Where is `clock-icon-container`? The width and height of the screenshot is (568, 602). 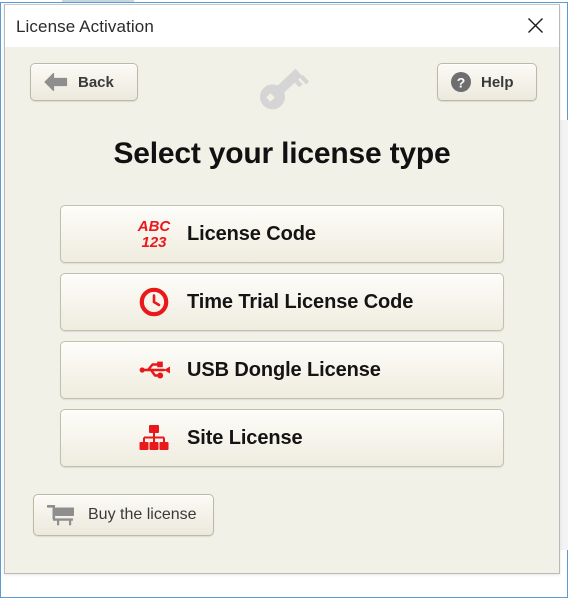 clock-icon-container is located at coordinates (154, 302).